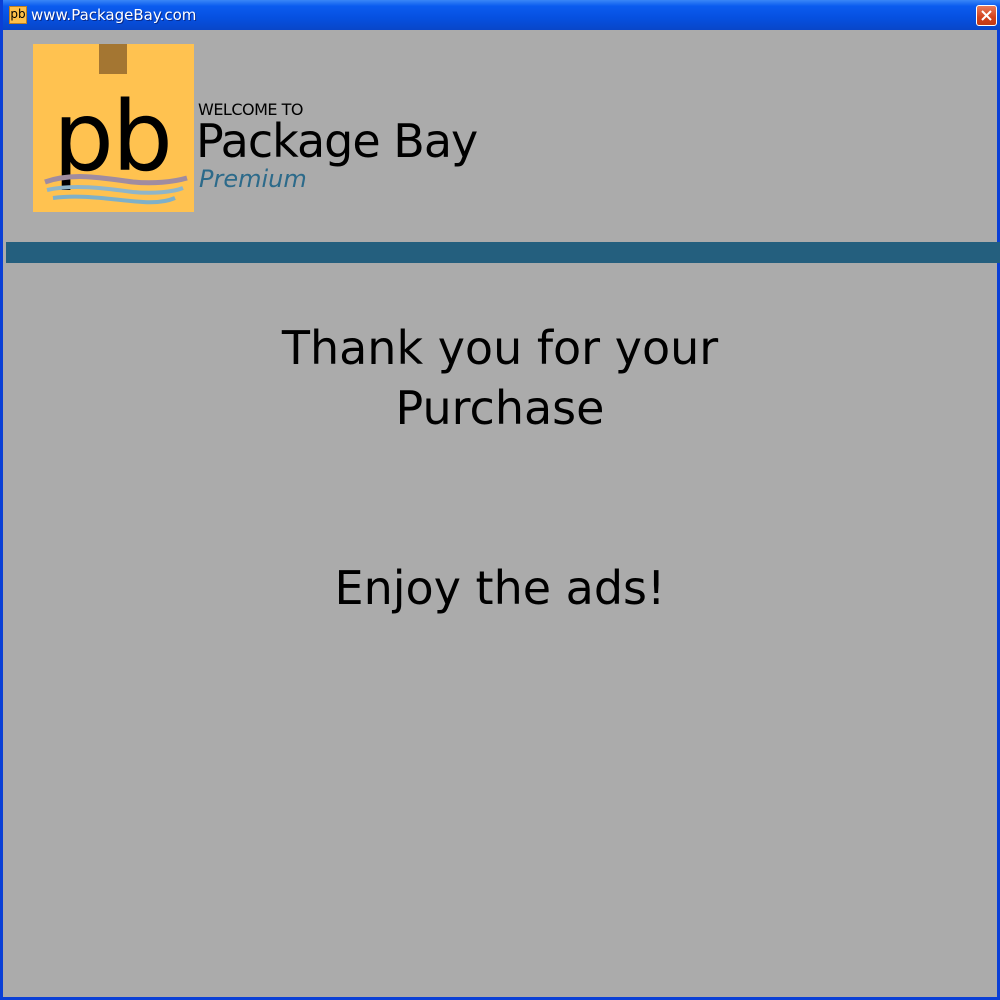 Image resolution: width=1000 pixels, height=1000 pixels. What do you see at coordinates (500, 408) in the screenshot?
I see `thank-you-line-2: Purchase` at bounding box center [500, 408].